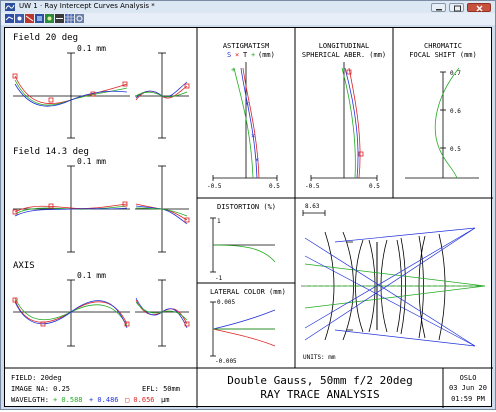 This screenshot has width=496, height=412. Describe the element at coordinates (442, 110) in the screenshot. I see `chromatic-focal-shift-plot: CHROMATIC FOCAL SHIFT (mm) 0.7 0.6 0.5` at that location.